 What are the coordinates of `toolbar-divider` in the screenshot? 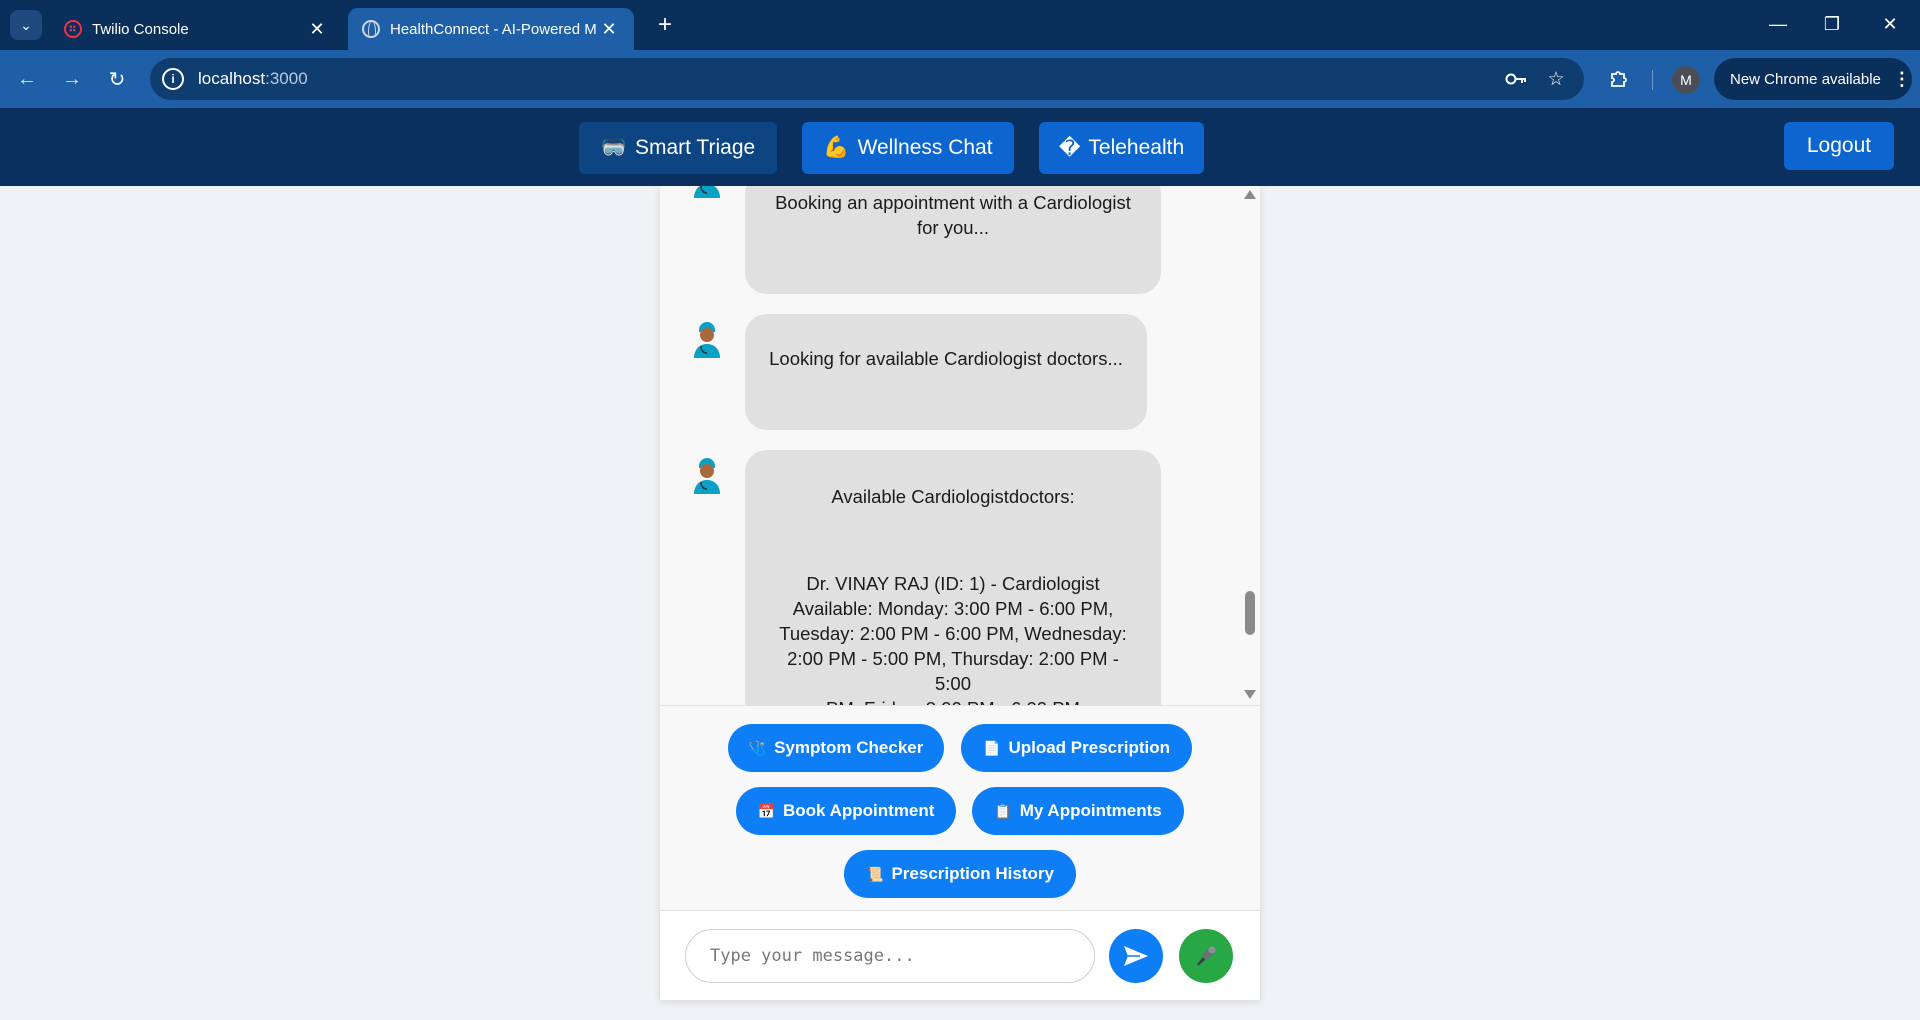 It's located at (1652, 80).